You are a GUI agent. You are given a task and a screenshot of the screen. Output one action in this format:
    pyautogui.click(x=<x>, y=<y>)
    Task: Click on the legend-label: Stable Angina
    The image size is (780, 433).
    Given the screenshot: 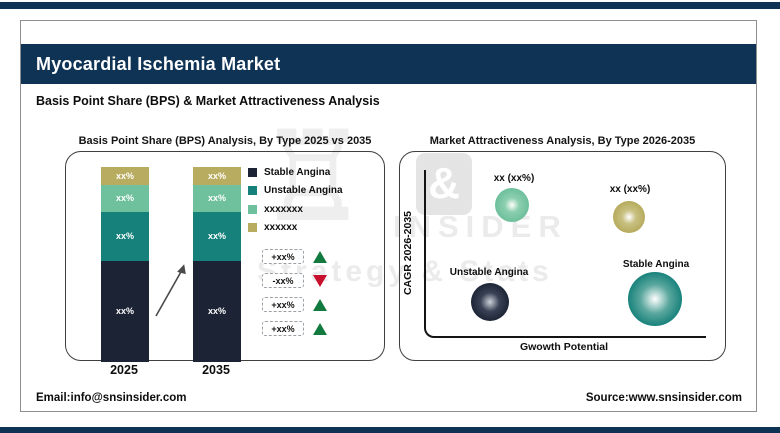 What is the action you would take?
    pyautogui.click(x=297, y=172)
    